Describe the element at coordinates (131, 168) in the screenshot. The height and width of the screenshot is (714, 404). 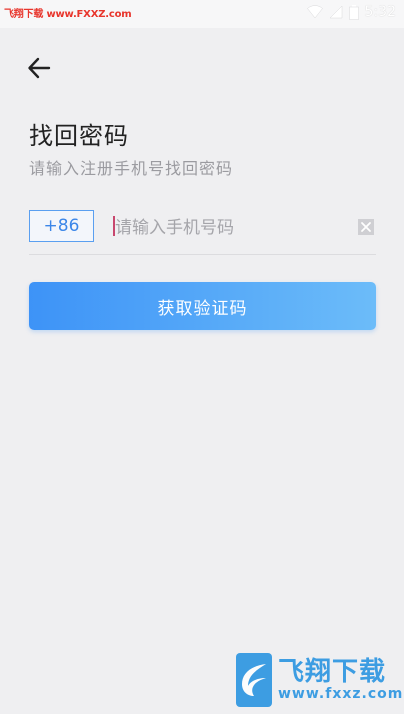
I see `page-subtitle: 请输入注册手机号找回密码` at that location.